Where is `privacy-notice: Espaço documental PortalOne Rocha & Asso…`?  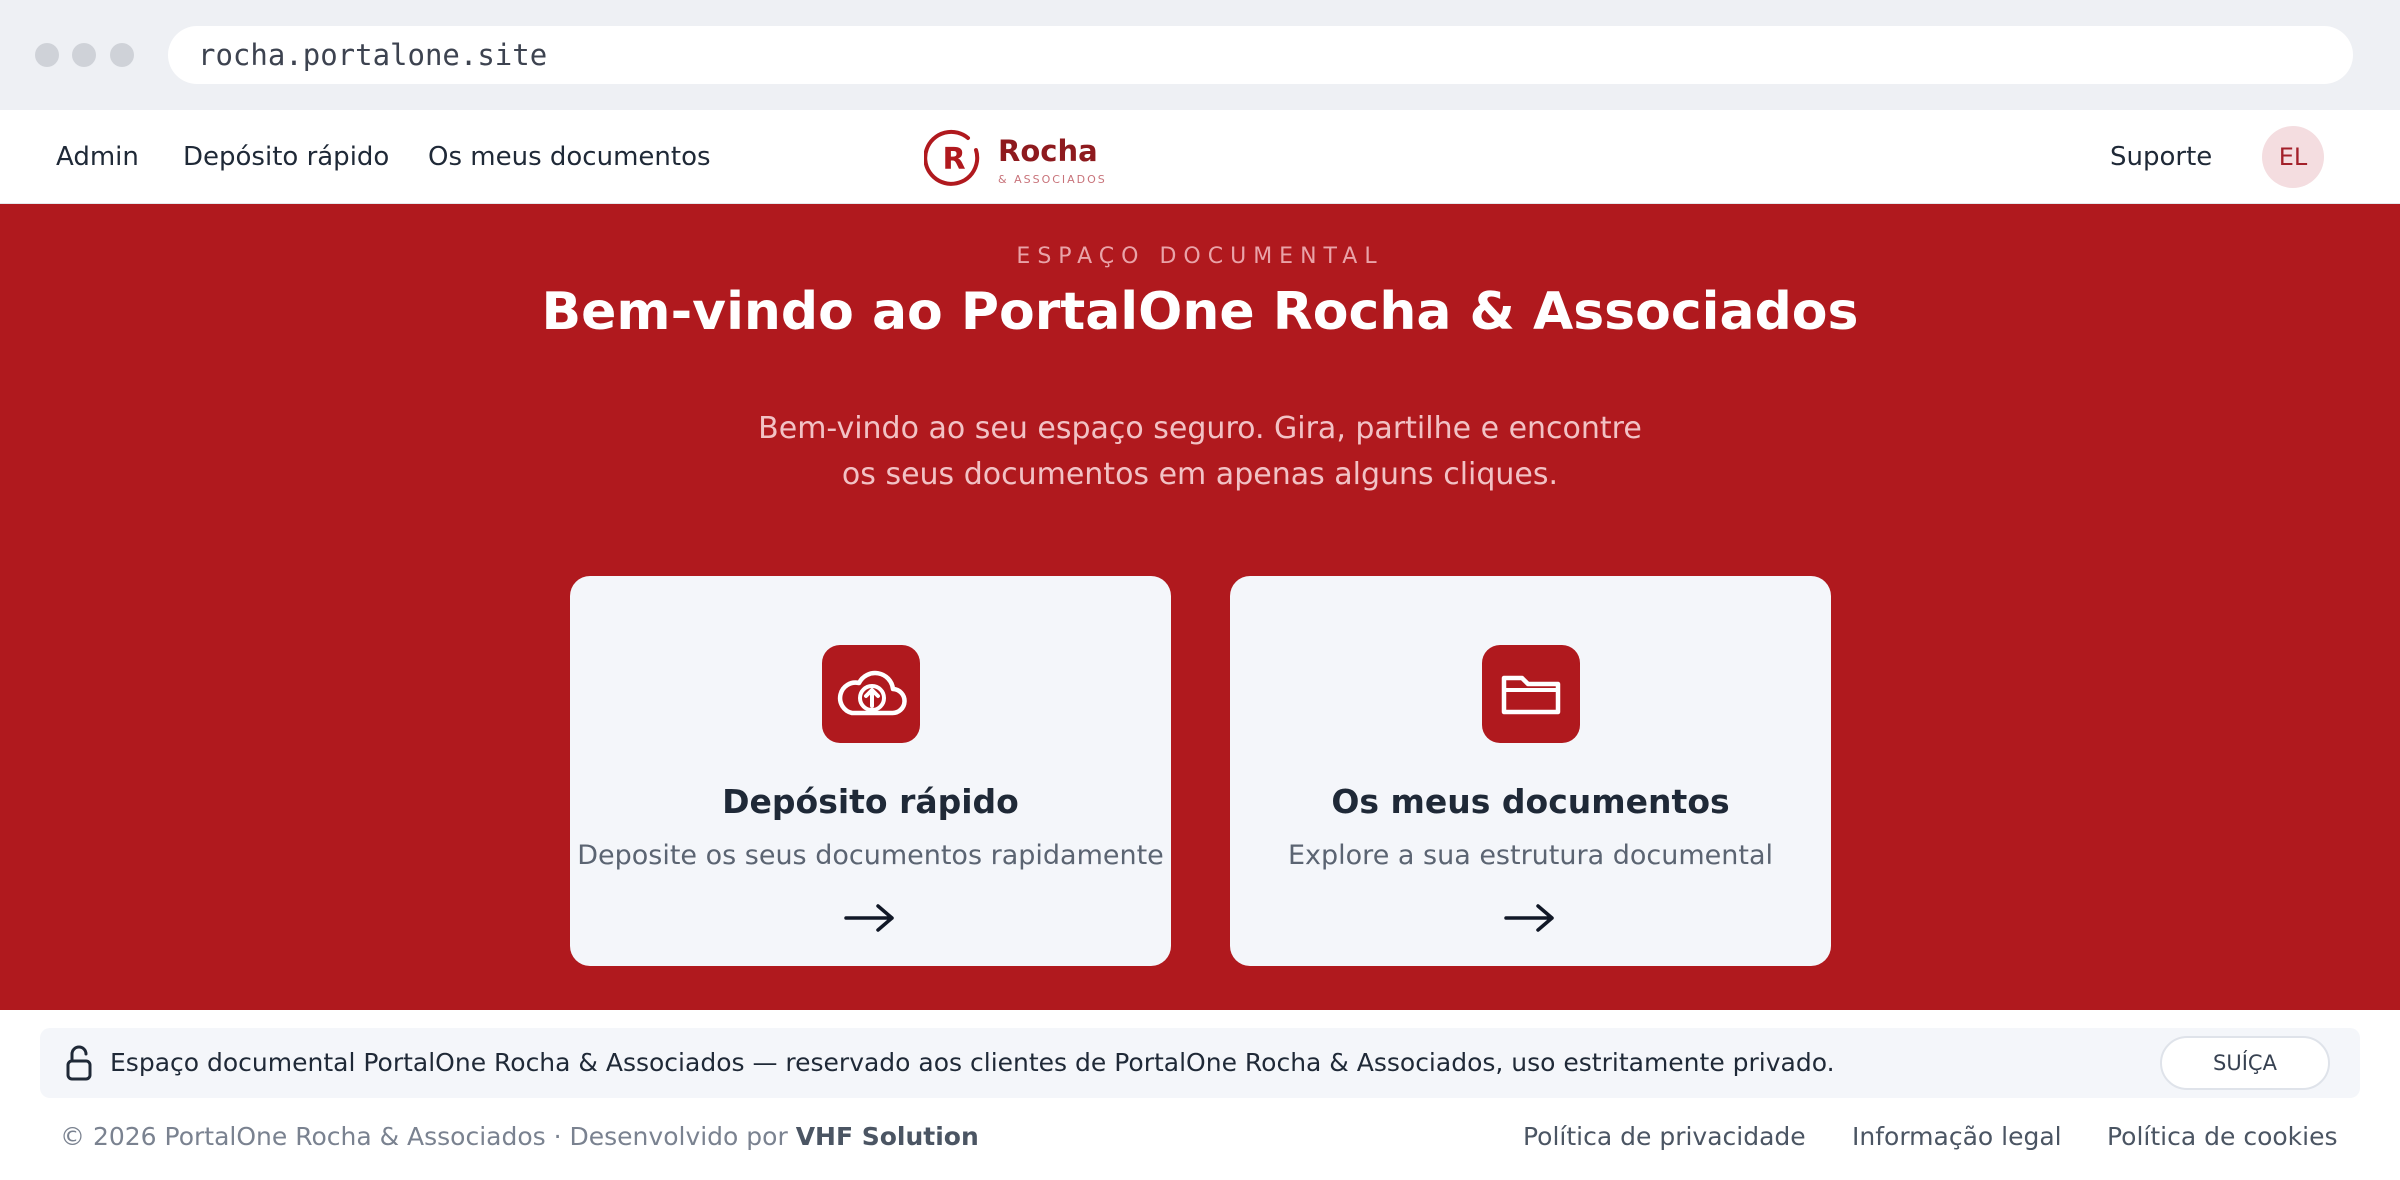
privacy-notice: Espaço documental PortalOne Rocha & Asso… is located at coordinates (1200, 1063).